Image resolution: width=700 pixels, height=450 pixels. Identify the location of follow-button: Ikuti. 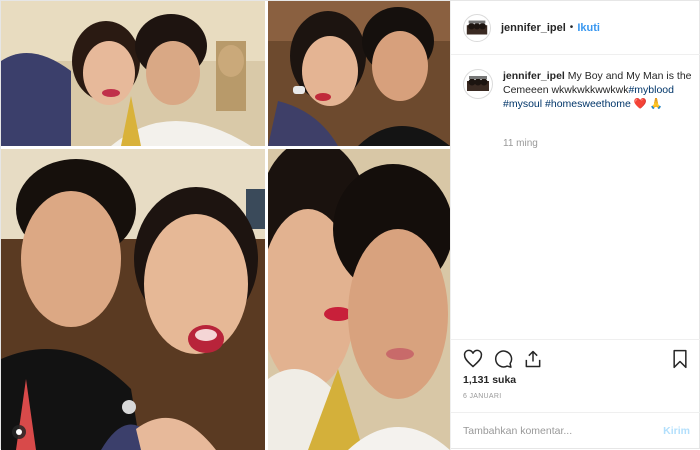
(588, 28).